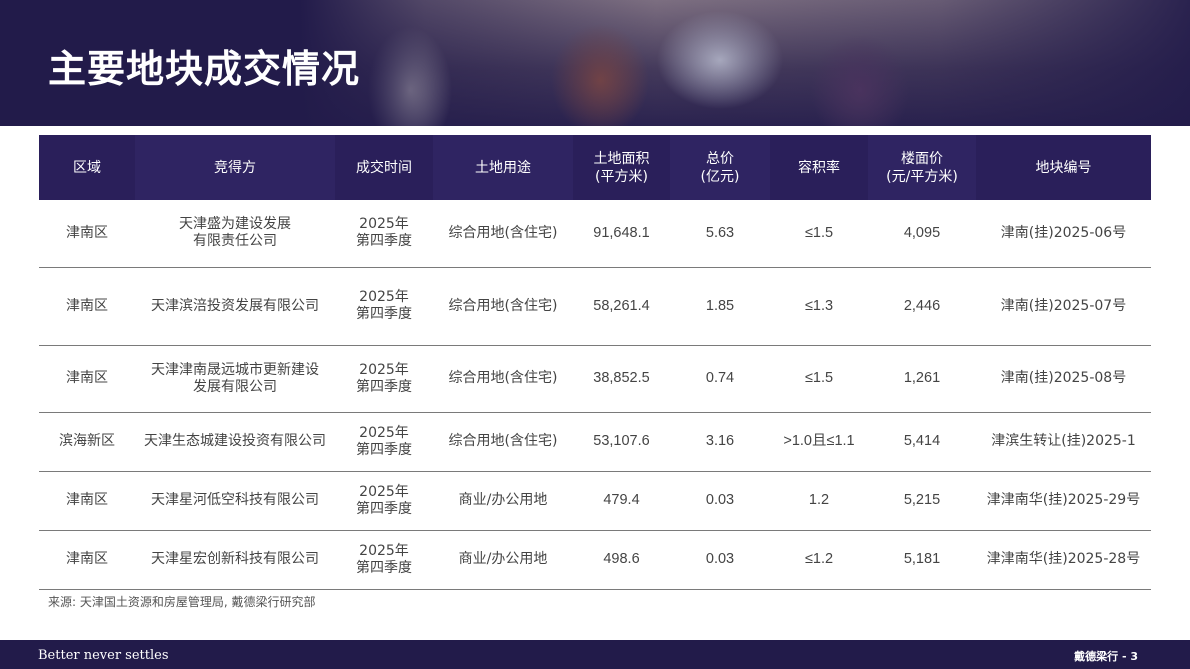  Describe the element at coordinates (182, 602) in the screenshot. I see `source-note: 来源: 天津国土资源和房屋管理局, 戴德梁行研究部` at that location.